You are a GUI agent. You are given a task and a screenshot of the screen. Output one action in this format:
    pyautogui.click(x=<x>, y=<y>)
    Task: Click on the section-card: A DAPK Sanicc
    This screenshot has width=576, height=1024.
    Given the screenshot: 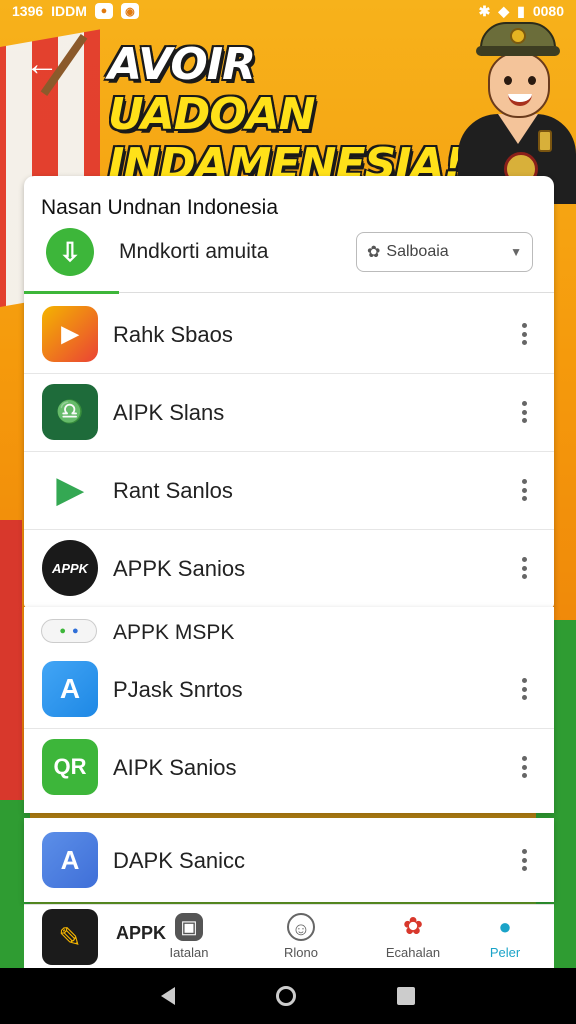 What is the action you would take?
    pyautogui.click(x=289, y=860)
    